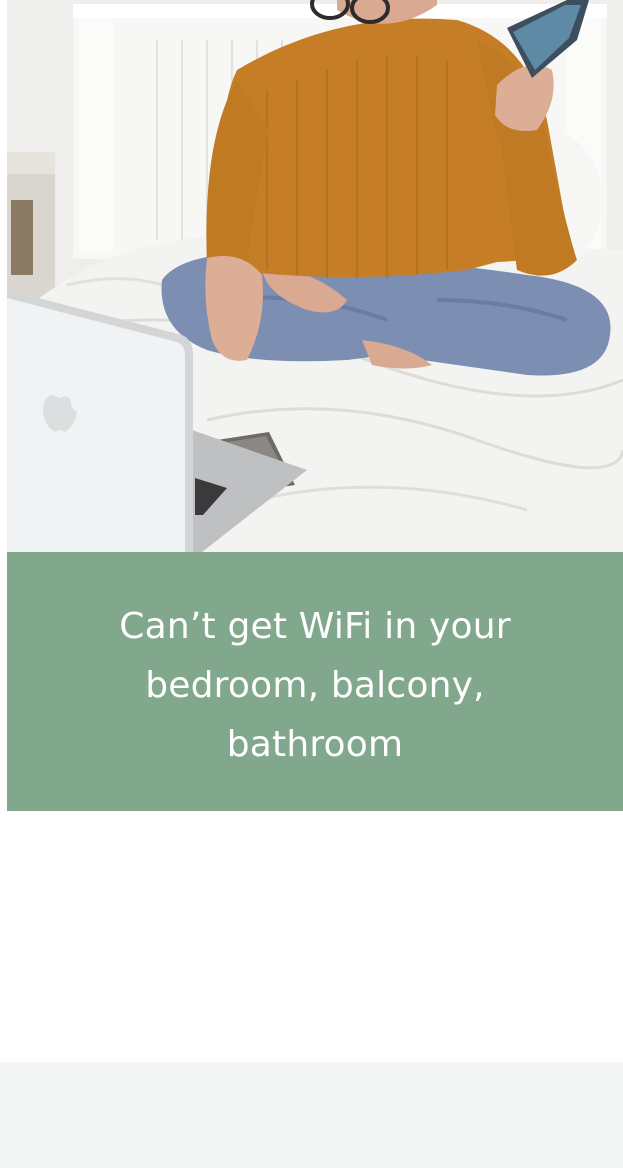 This screenshot has height=1168, width=623. I want to click on footer-strip, so click(311, 1115).